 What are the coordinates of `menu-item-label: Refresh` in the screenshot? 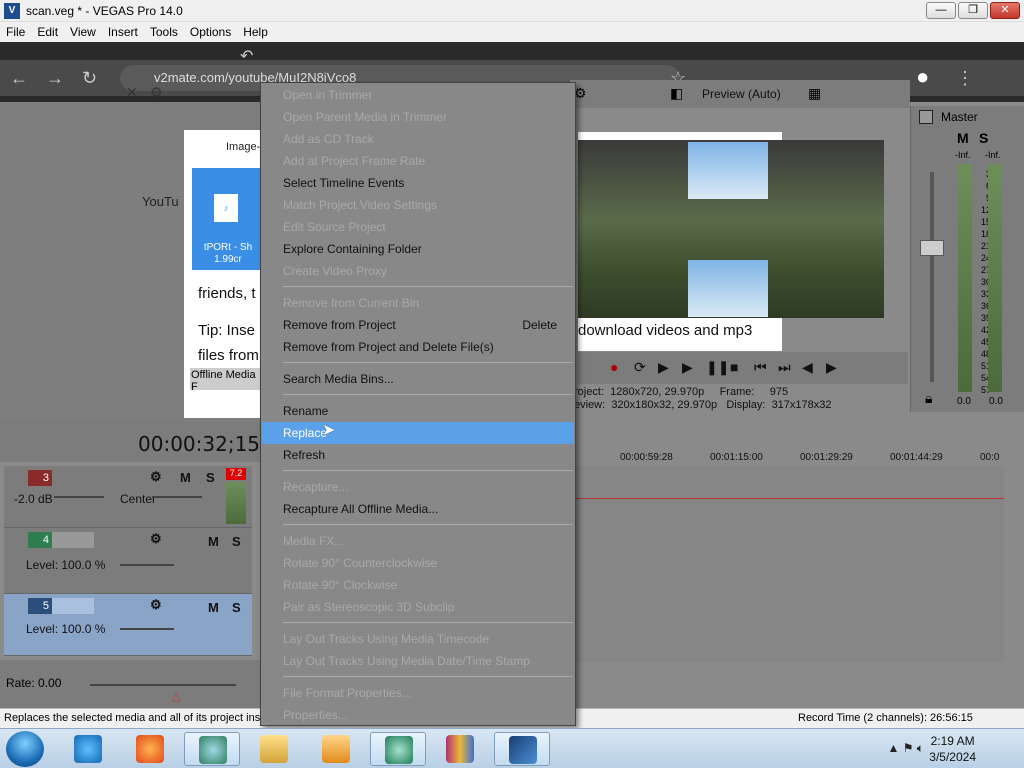 It's located at (304, 455).